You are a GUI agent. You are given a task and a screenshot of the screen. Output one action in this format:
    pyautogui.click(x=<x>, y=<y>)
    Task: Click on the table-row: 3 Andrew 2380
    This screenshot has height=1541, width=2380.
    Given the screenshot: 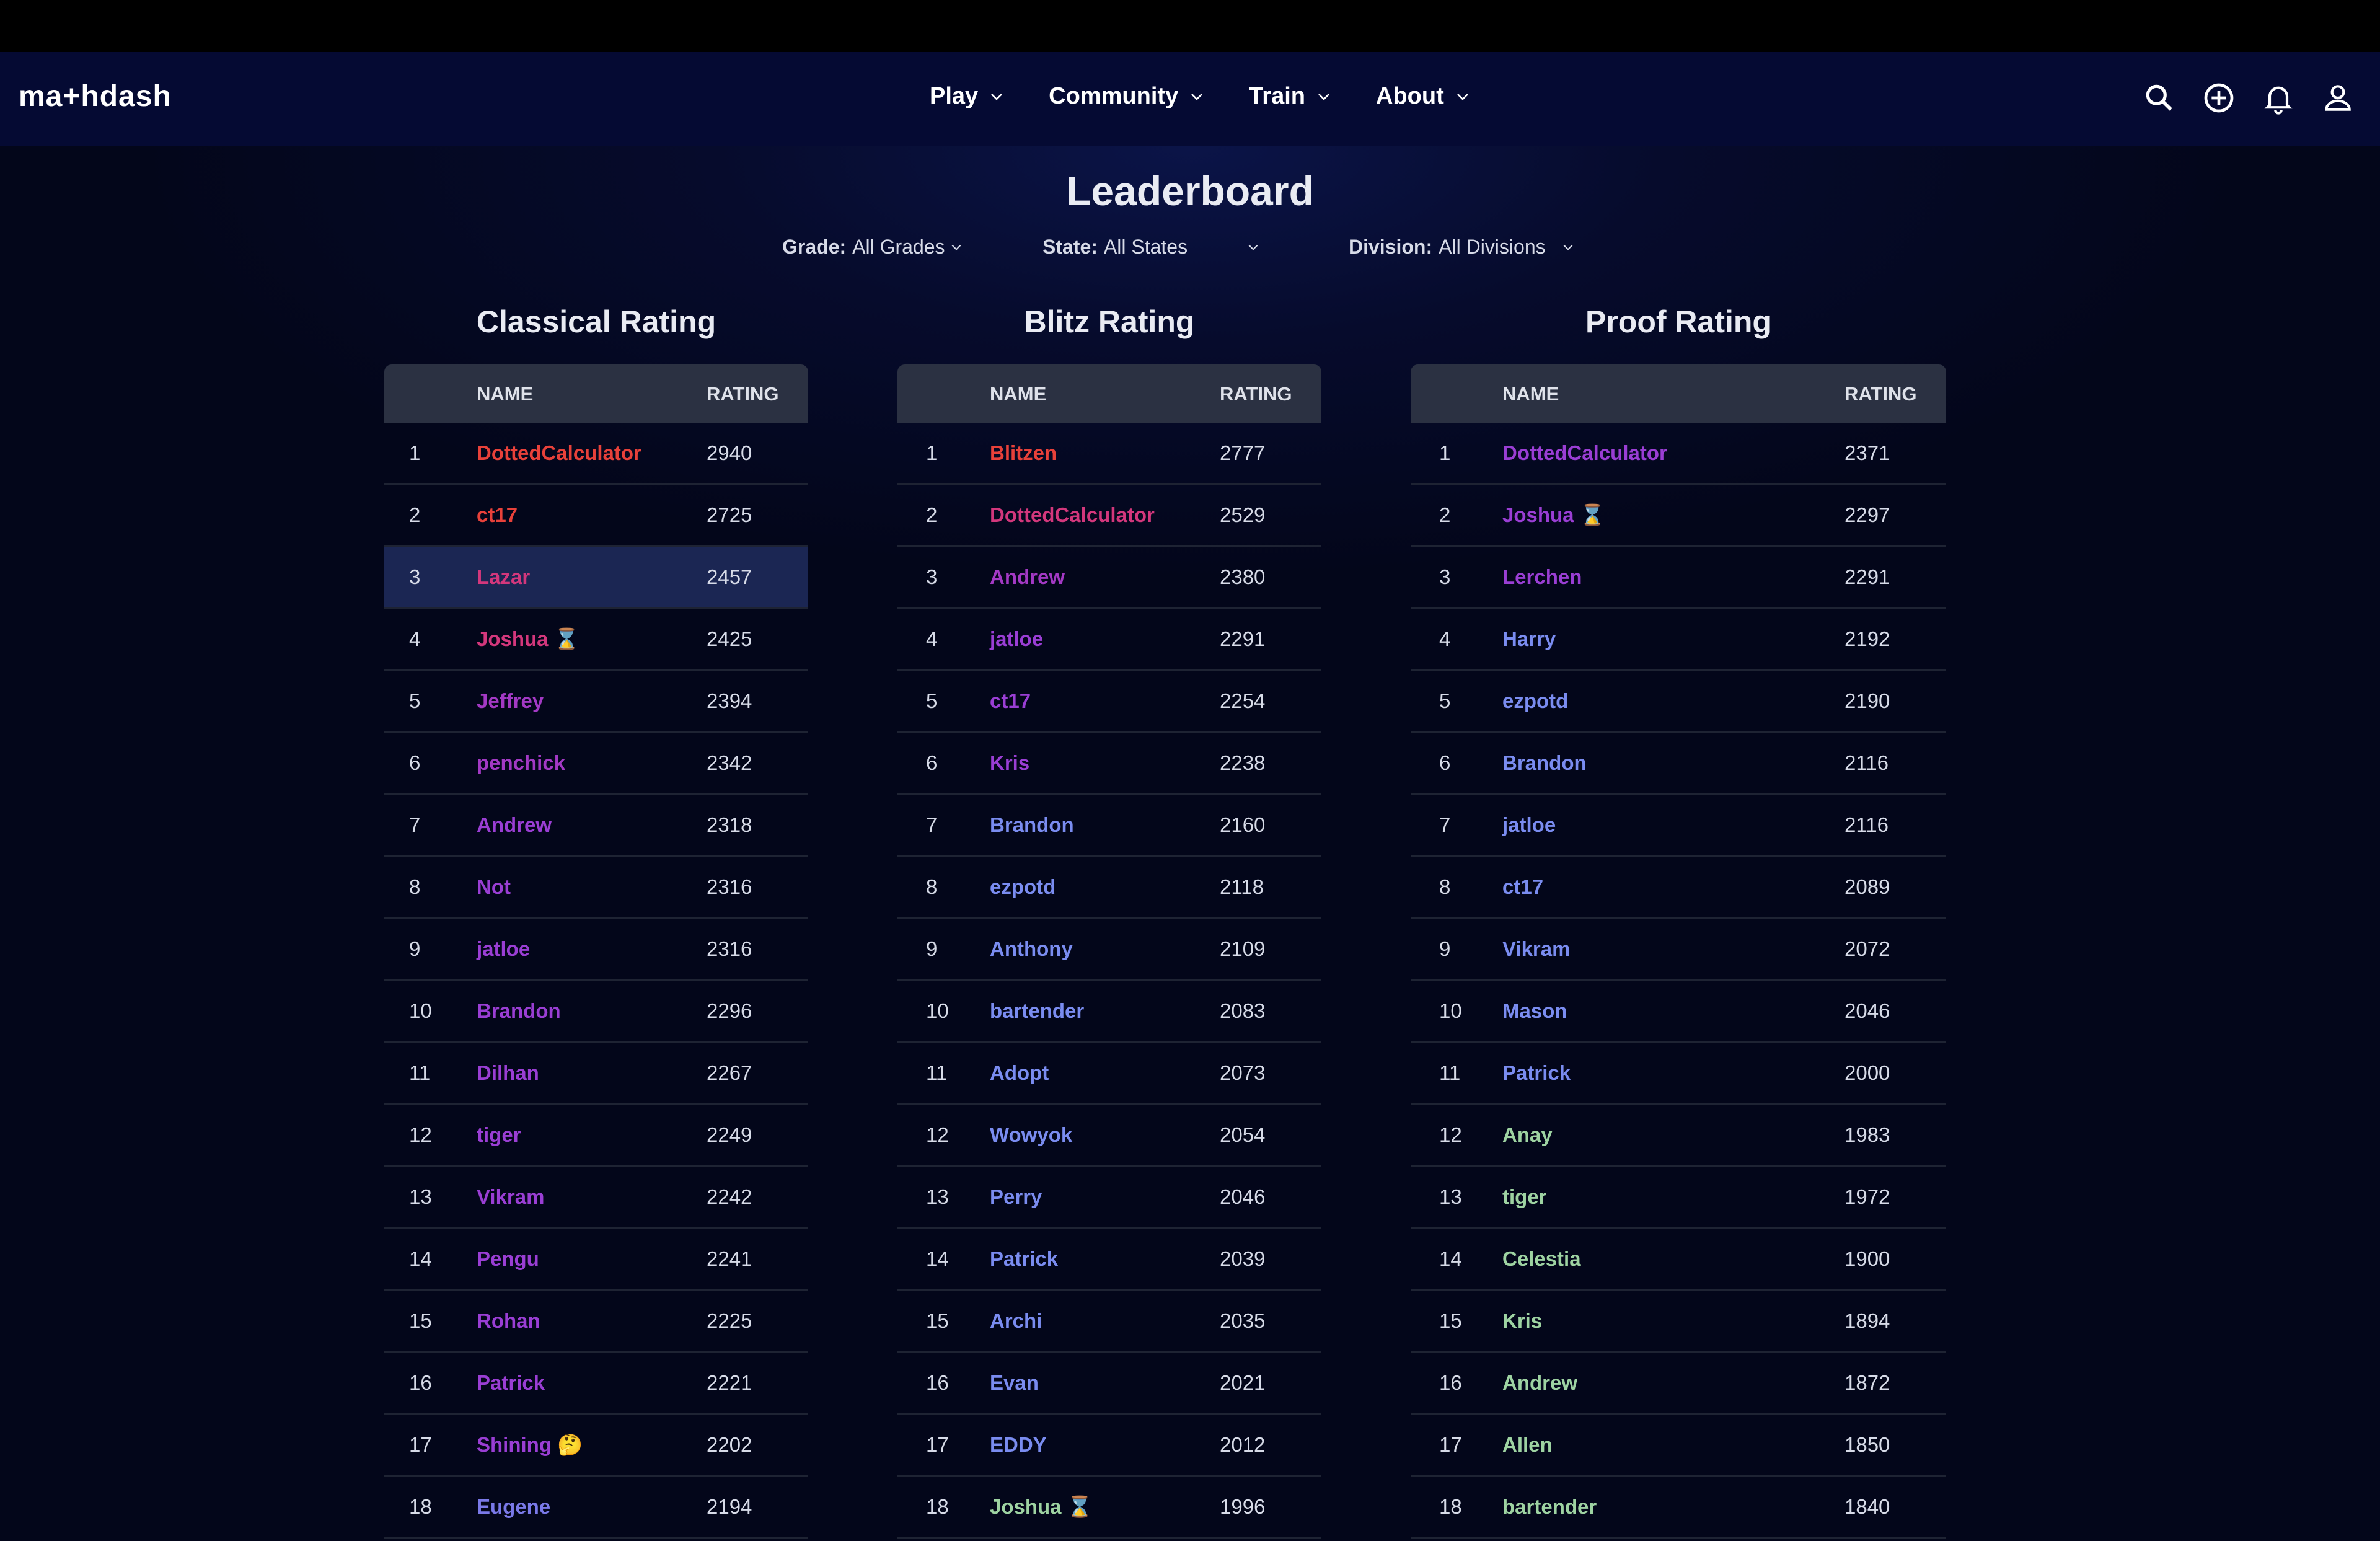 What is the action you would take?
    pyautogui.click(x=1109, y=578)
    